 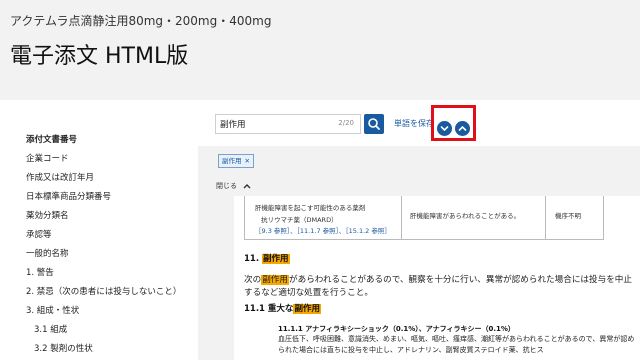 I want to click on close-icon: ✕, so click(x=247, y=161).